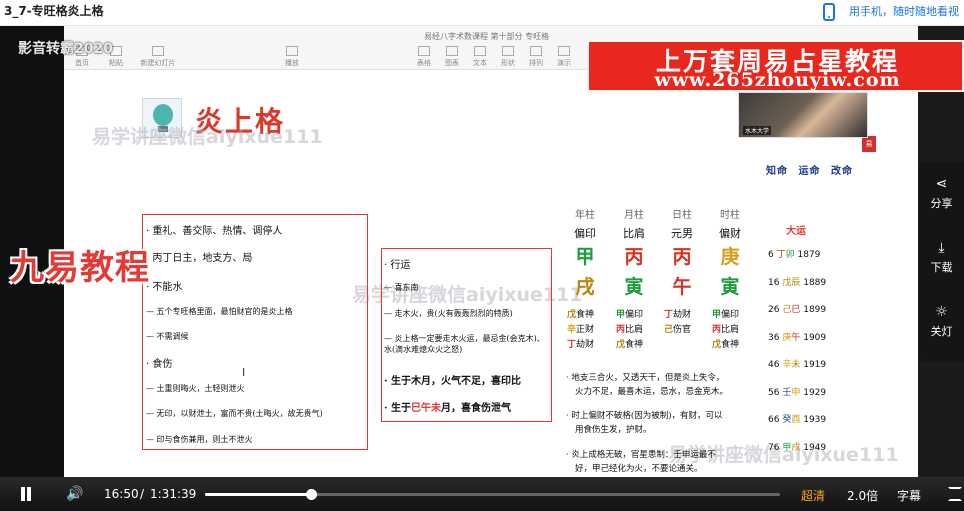 Image resolution: width=964 pixels, height=511 pixels. I want to click on luck-branch: 未, so click(796, 365).